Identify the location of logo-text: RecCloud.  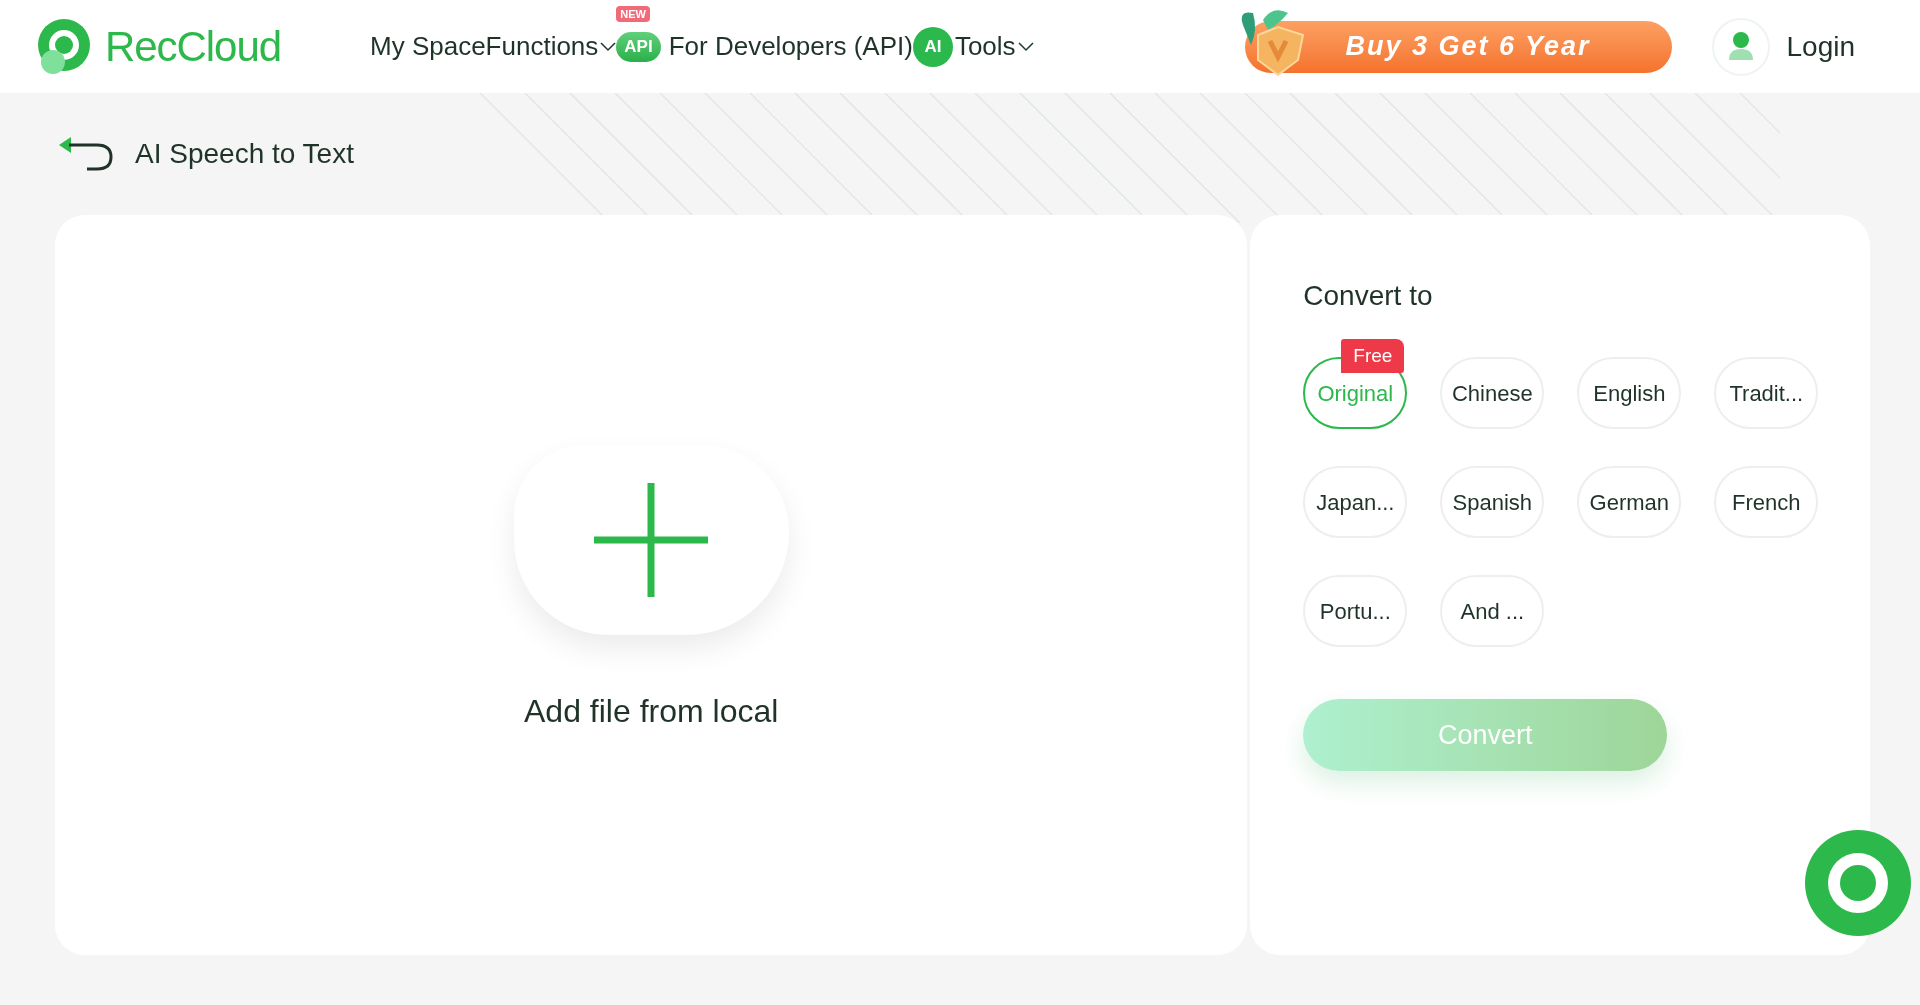
(193, 47).